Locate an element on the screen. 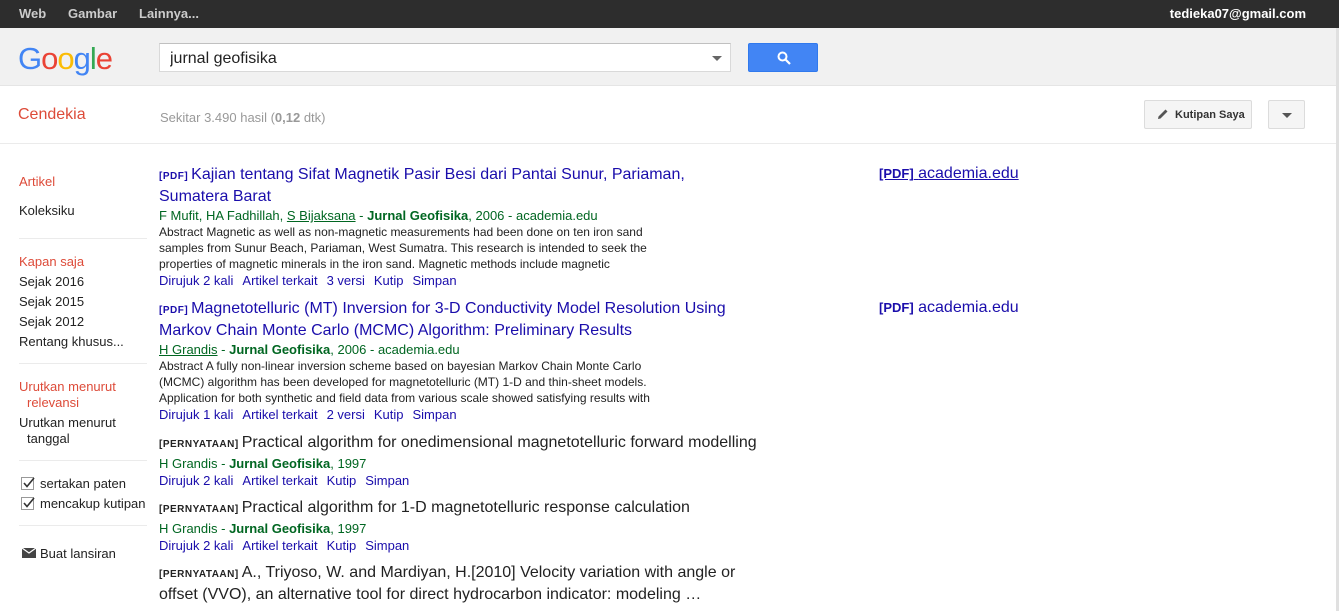 This screenshot has height=611, width=1339. my-citations-label: Kutipan Saya is located at coordinates (1210, 115).